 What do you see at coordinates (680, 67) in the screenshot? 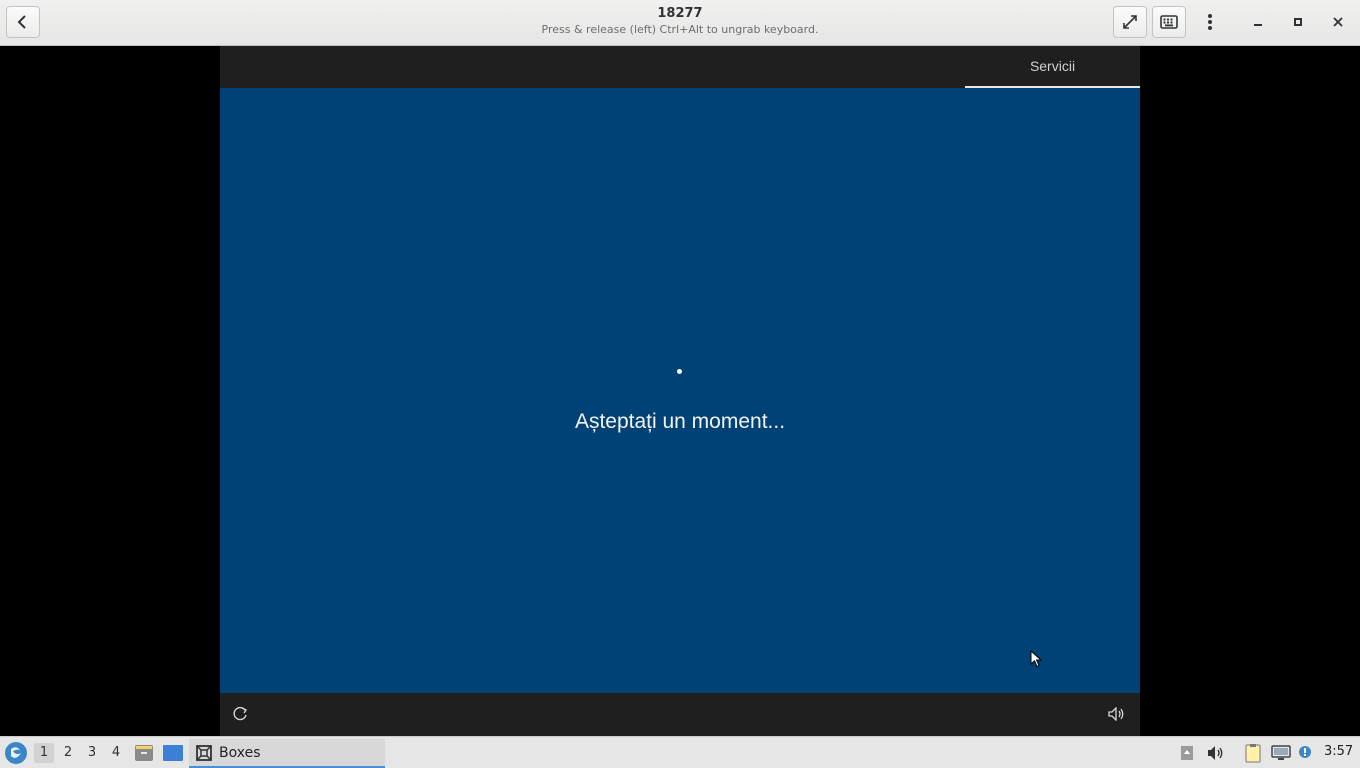
I see `vm-top-bar: Servicii` at bounding box center [680, 67].